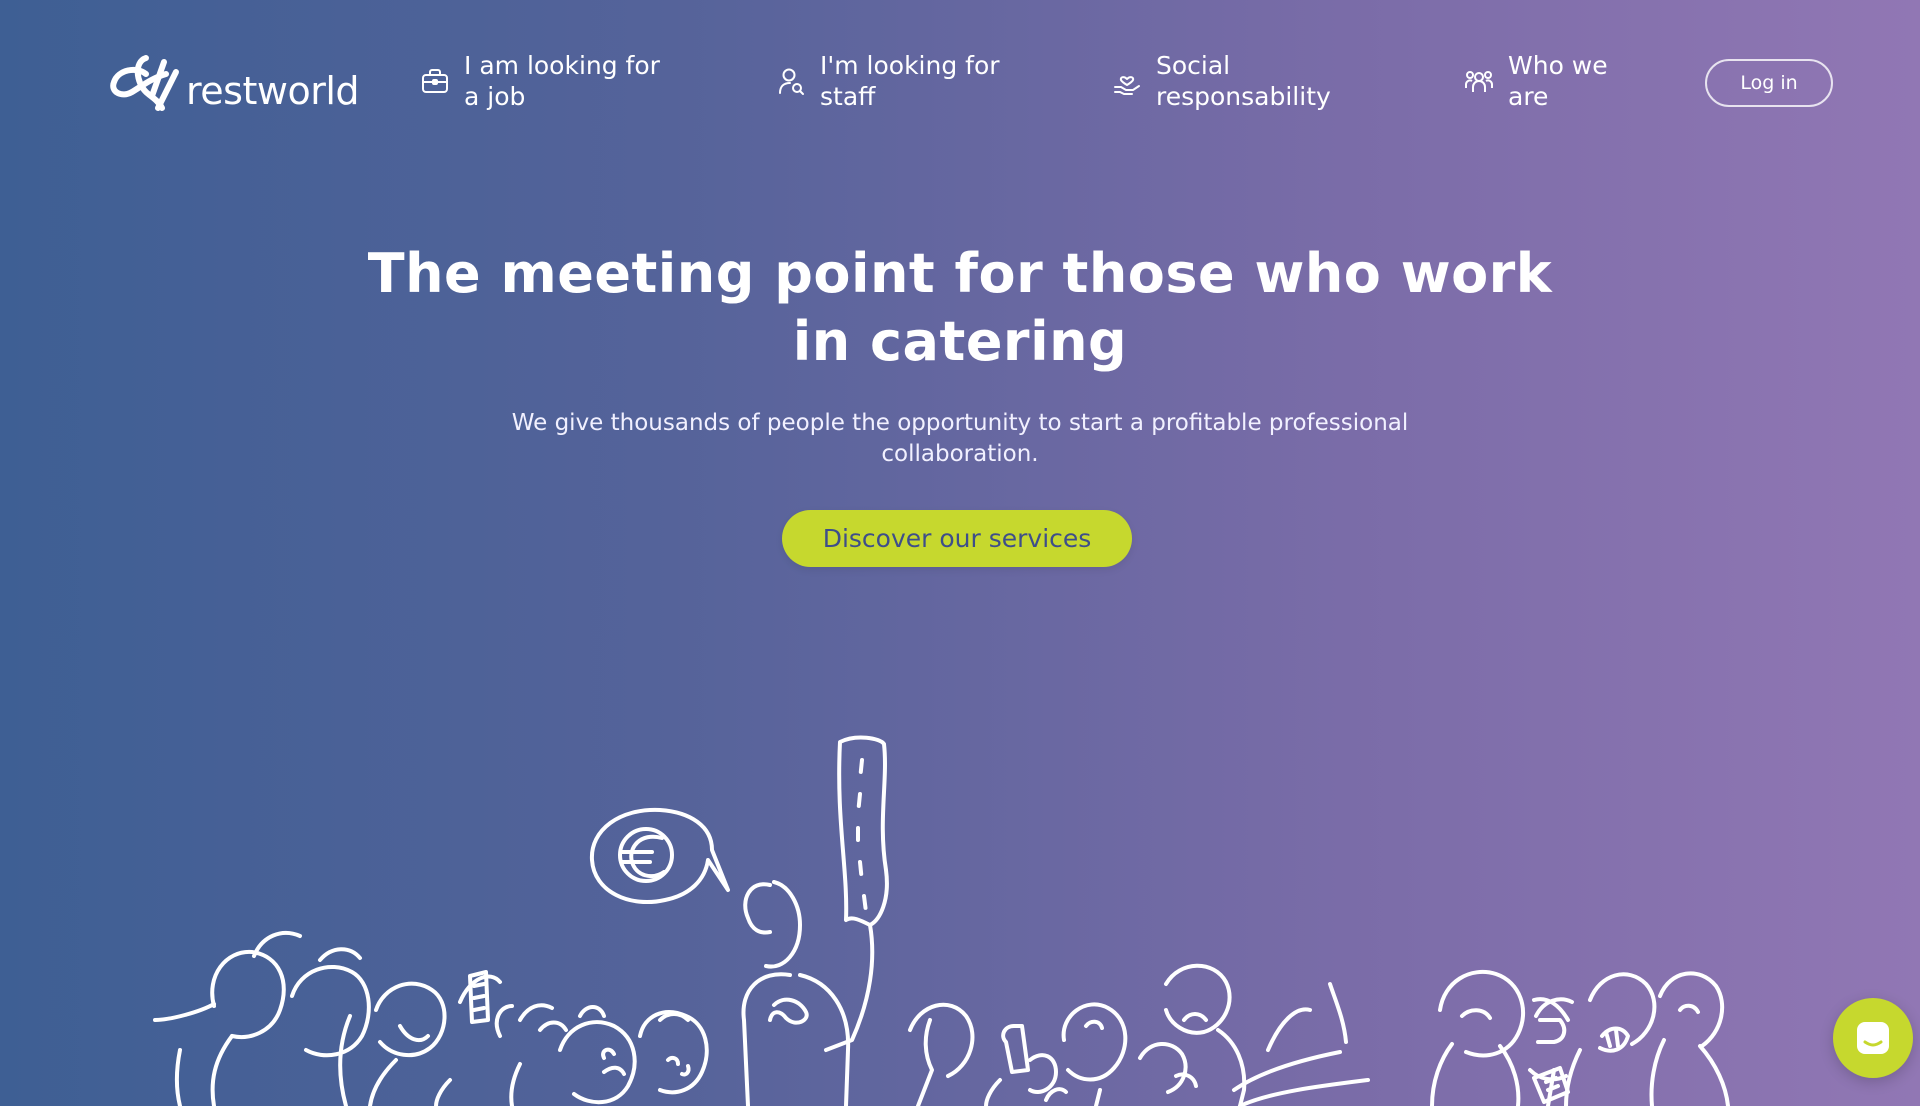 Image resolution: width=1920 pixels, height=1106 pixels. What do you see at coordinates (1243, 81) in the screenshot?
I see `nav-item-label: Social responsability` at bounding box center [1243, 81].